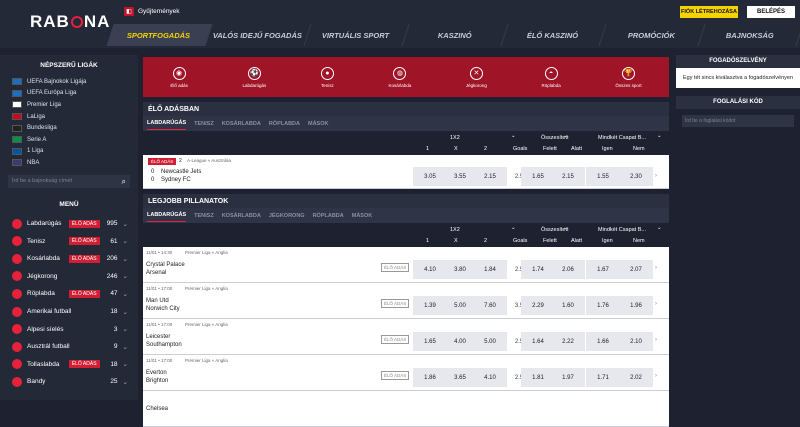 This screenshot has height=427, width=800. Describe the element at coordinates (636, 176) in the screenshot. I see `odds-button: 2.30` at that location.